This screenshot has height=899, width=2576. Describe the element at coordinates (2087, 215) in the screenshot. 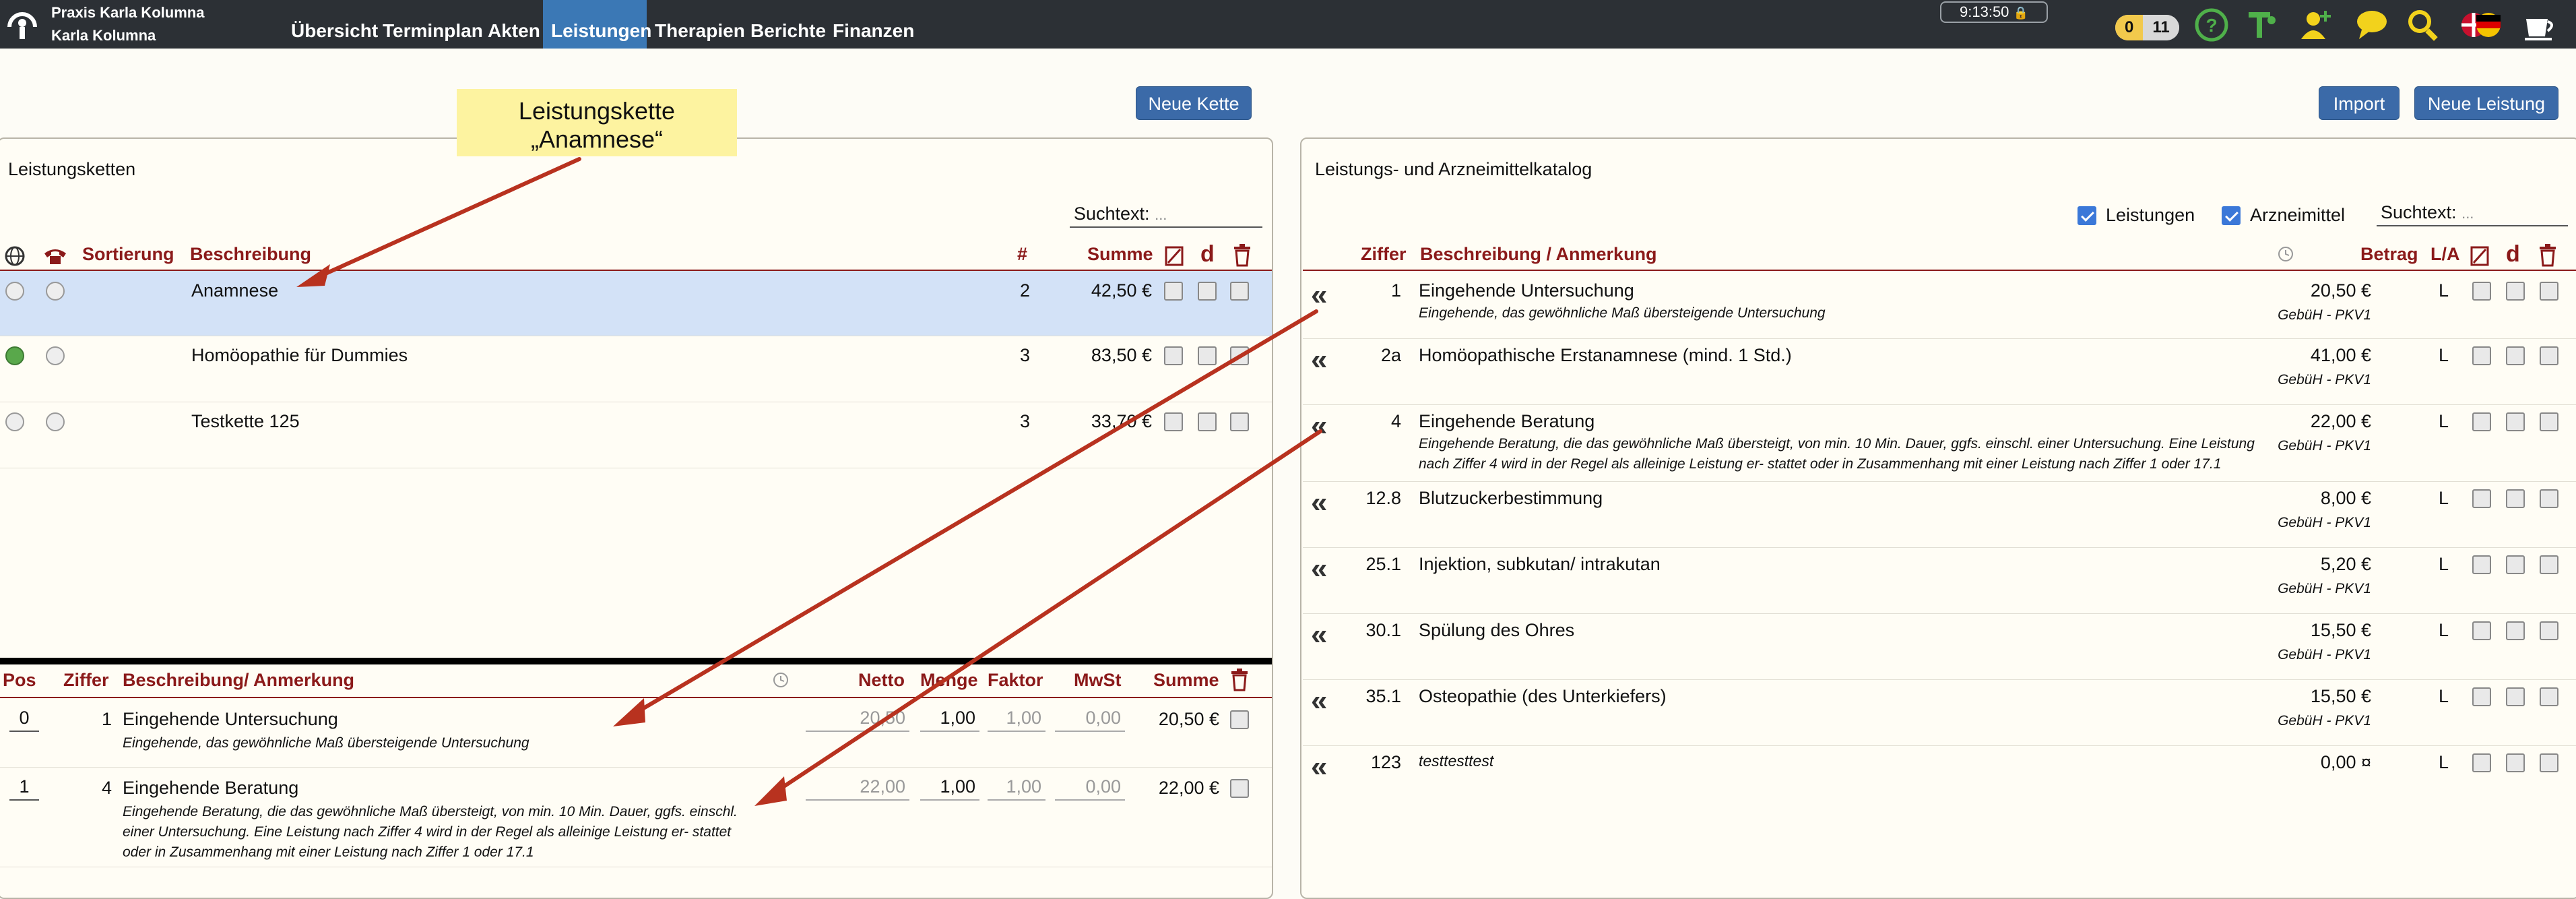

I see `filter-leistungen-checkbox` at that location.